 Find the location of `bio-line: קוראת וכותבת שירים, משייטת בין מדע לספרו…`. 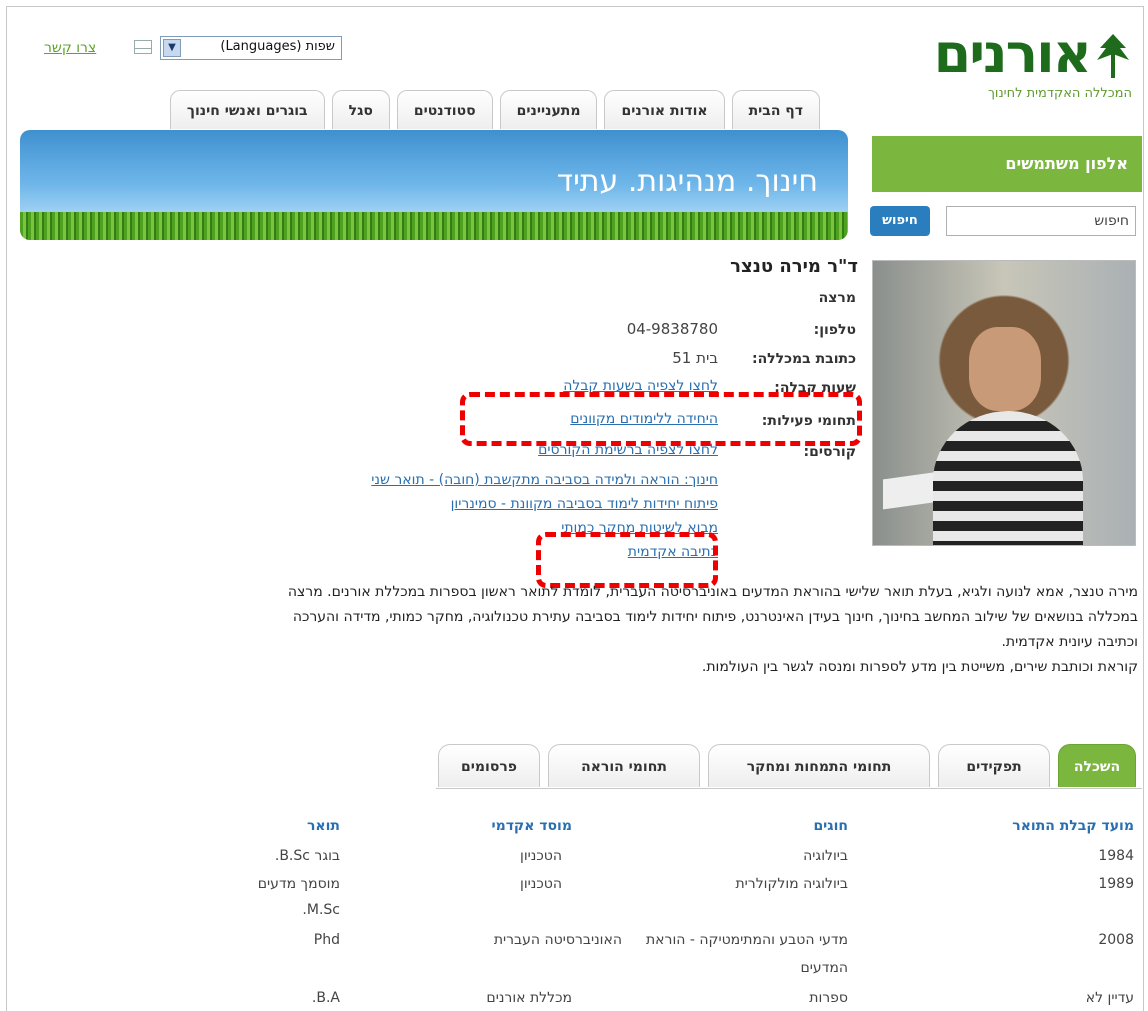

bio-line: קוראת וכותבת שירים, משייטת בין מדע לספרו… is located at coordinates (919, 667).